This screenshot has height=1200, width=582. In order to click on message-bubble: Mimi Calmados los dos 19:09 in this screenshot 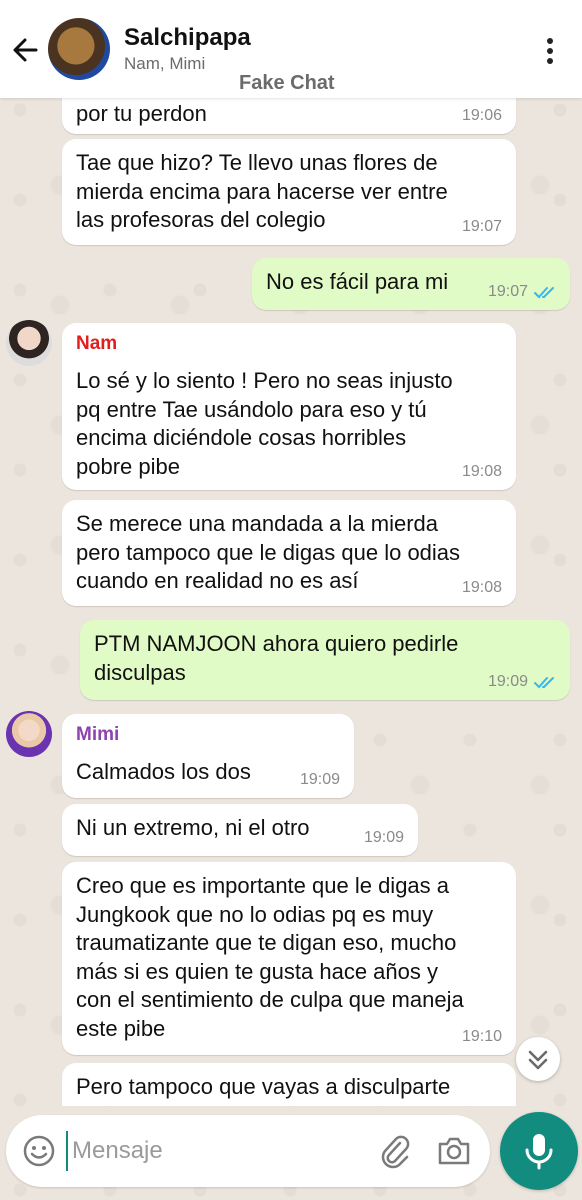, I will do `click(208, 756)`.